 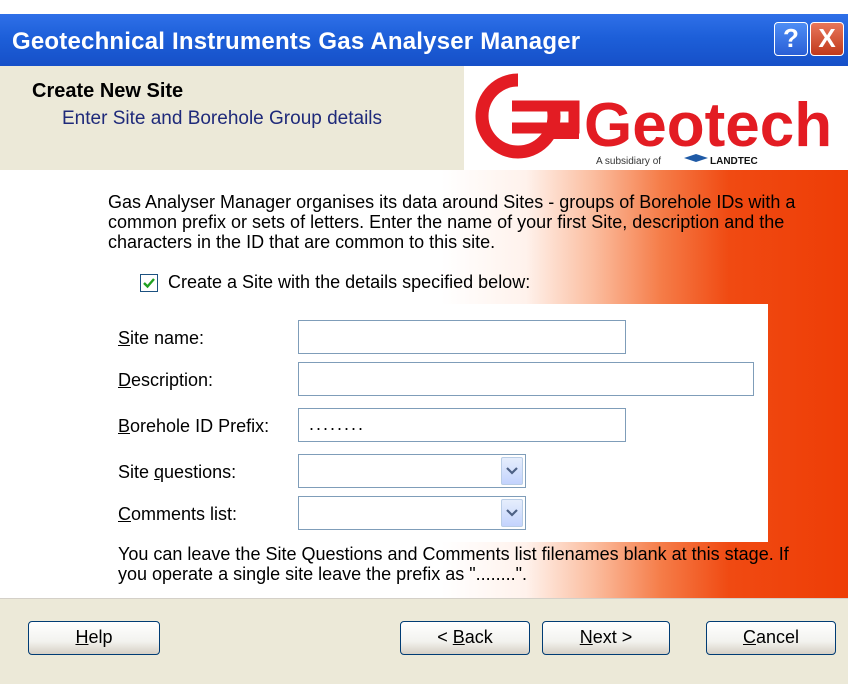 I want to click on geotech-logo-graphic: Geotech A subsidiary of LANDTEC, so click(x=653, y=119).